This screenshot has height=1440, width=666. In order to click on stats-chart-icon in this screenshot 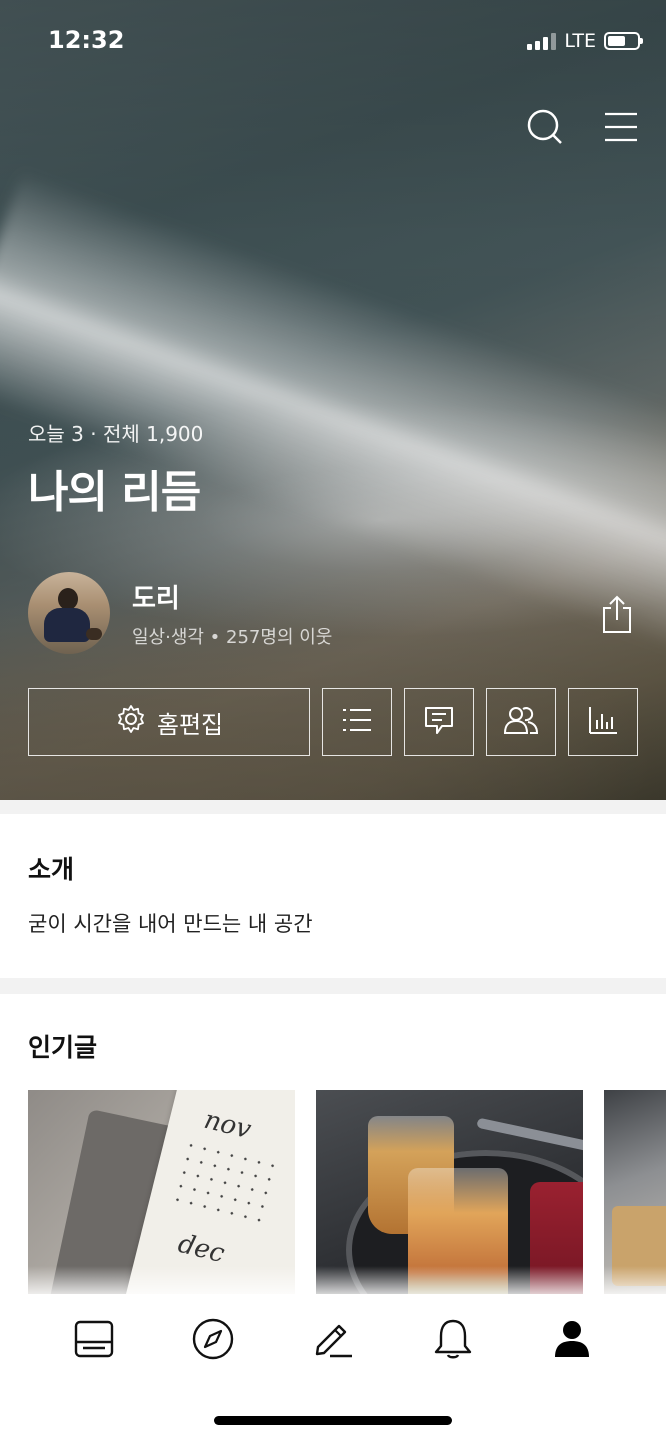, I will do `click(603, 722)`.